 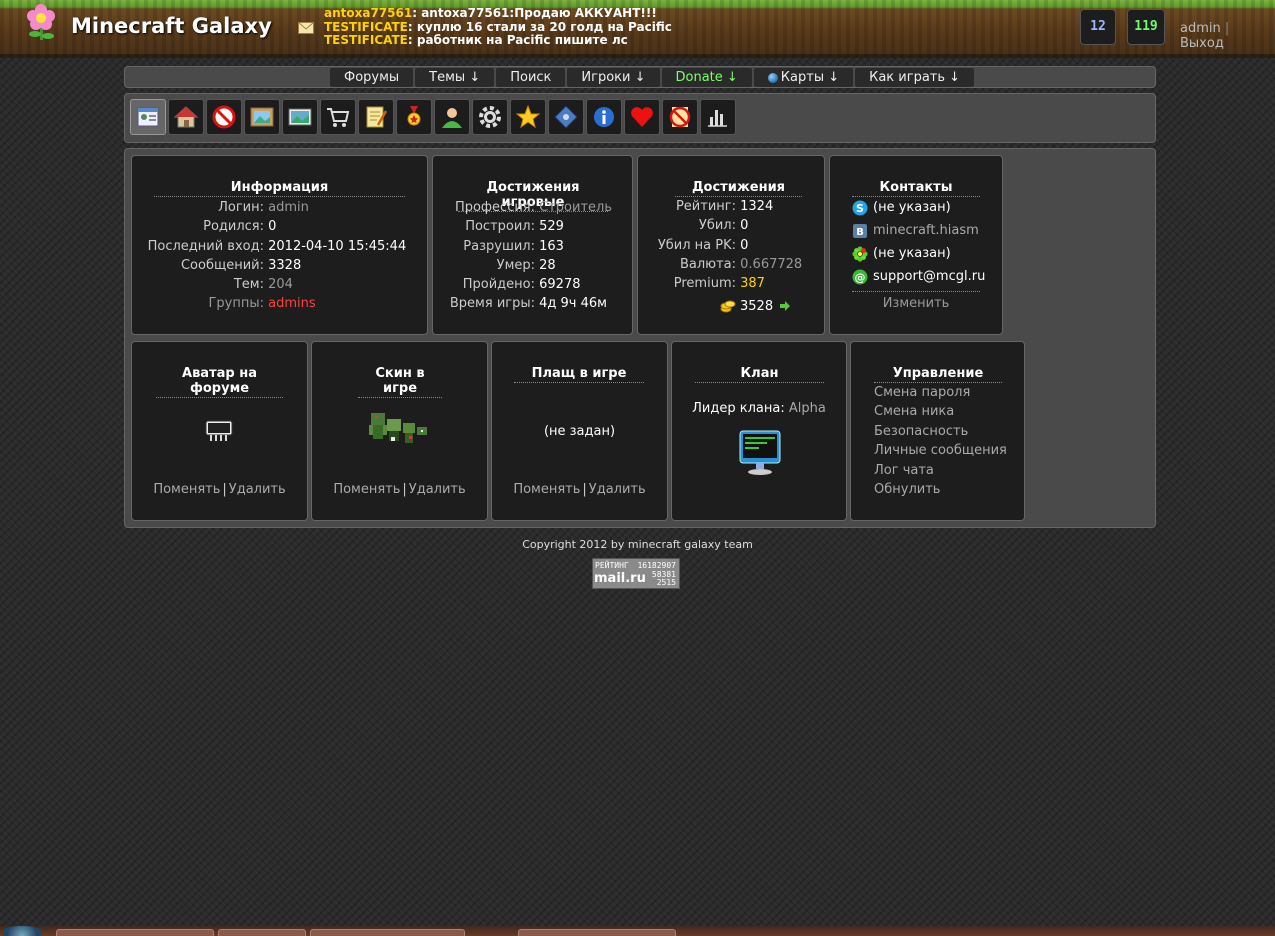 What do you see at coordinates (940, 433) in the screenshot?
I see `security-link: Безопасность` at bounding box center [940, 433].